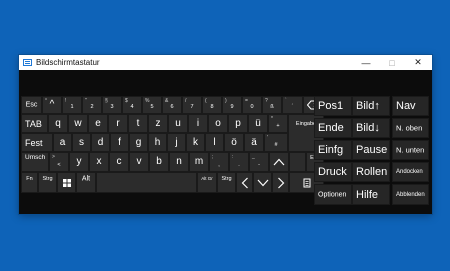 The height and width of the screenshot is (271, 450). What do you see at coordinates (392, 62) in the screenshot?
I see `maximize-button: □` at bounding box center [392, 62].